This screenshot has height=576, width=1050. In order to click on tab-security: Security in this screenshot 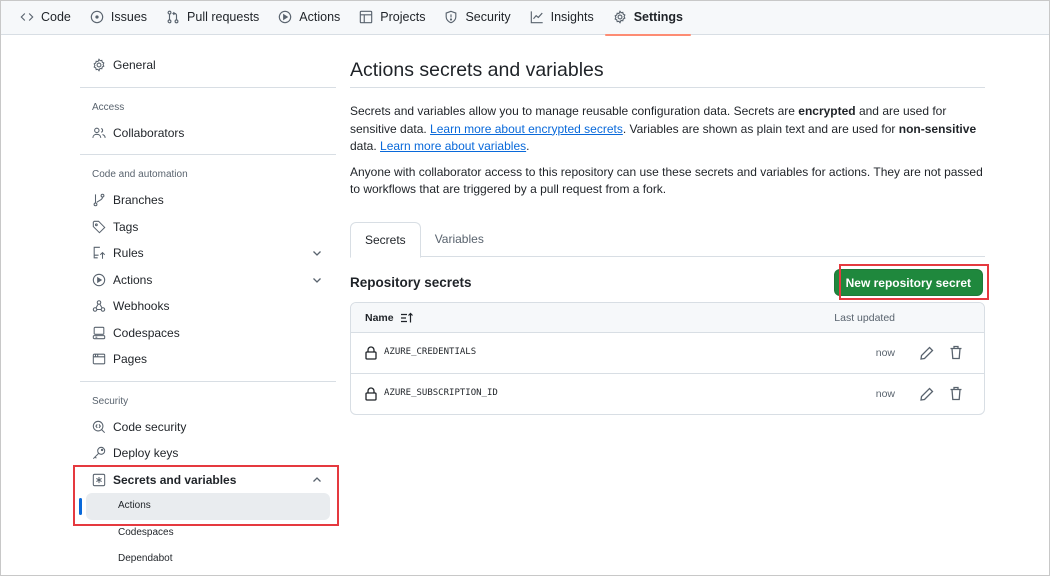, I will do `click(477, 17)`.